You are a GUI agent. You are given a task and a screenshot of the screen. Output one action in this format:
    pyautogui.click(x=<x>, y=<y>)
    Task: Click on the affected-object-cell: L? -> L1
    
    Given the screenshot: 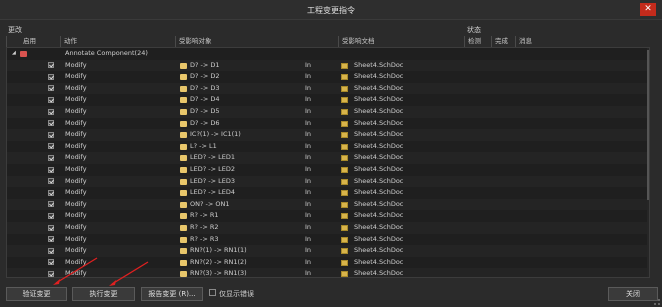 What is the action you would take?
    pyautogui.click(x=203, y=145)
    